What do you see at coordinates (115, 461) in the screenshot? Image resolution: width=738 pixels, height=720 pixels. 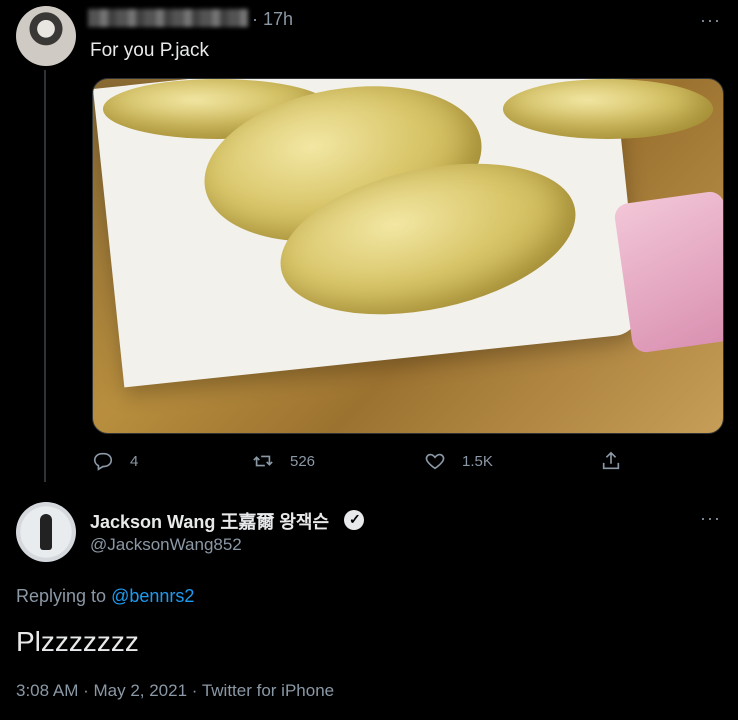 I see `reply-button: 4` at bounding box center [115, 461].